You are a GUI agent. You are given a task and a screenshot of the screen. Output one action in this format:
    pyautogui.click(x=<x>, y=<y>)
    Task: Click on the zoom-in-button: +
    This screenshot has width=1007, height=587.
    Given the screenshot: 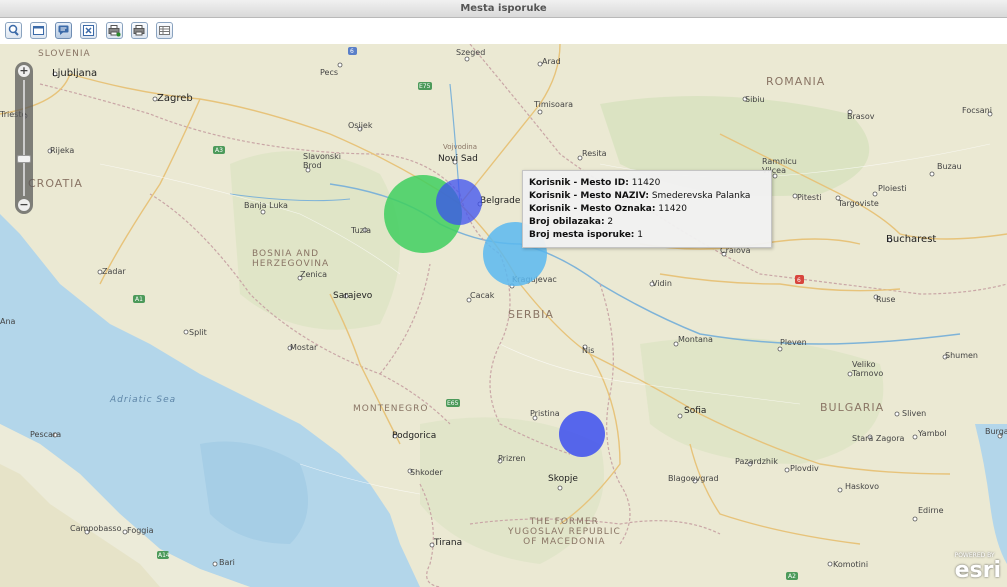 What is the action you would take?
    pyautogui.click(x=24, y=71)
    